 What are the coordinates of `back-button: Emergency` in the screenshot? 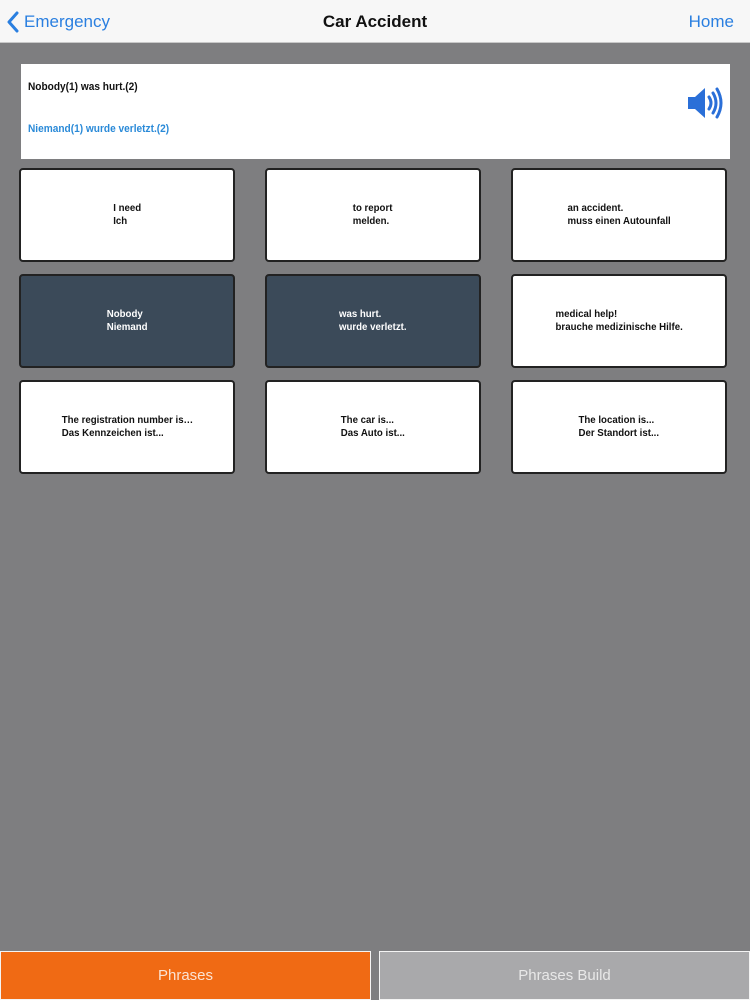 It's located at (58, 21).